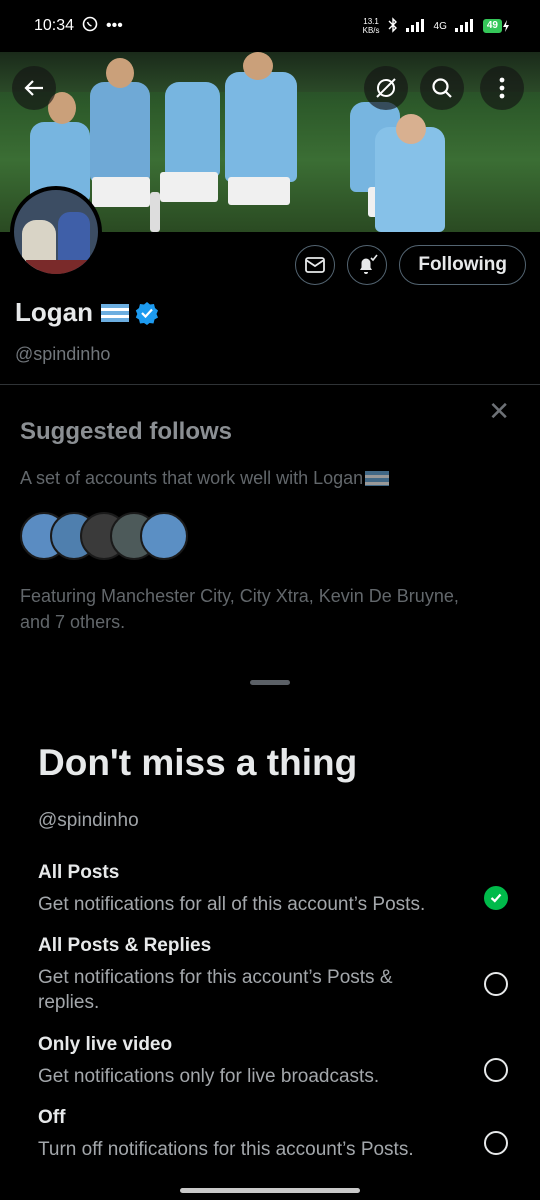  What do you see at coordinates (496, 26) in the screenshot?
I see `battery-icon: 49` at bounding box center [496, 26].